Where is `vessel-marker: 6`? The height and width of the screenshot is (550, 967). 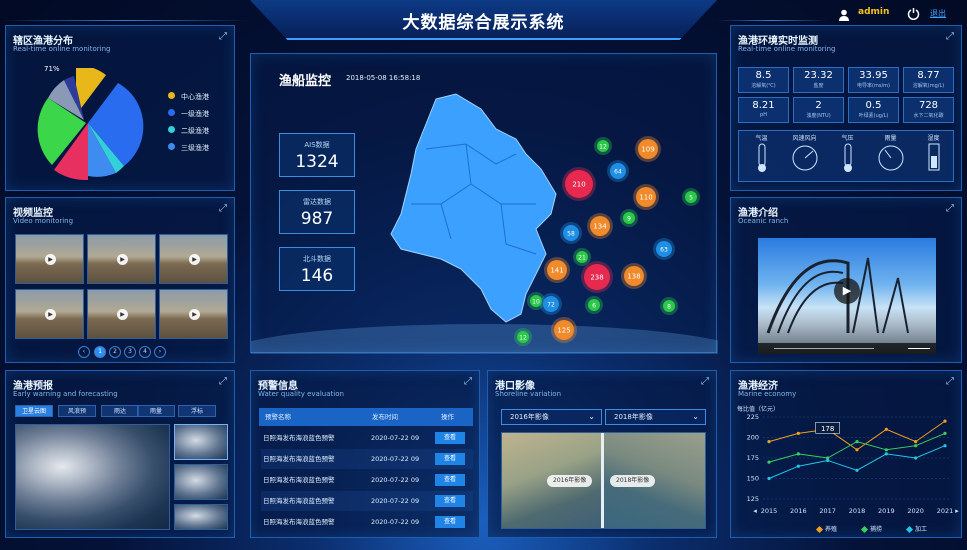
vessel-marker: 6 is located at coordinates (594, 305).